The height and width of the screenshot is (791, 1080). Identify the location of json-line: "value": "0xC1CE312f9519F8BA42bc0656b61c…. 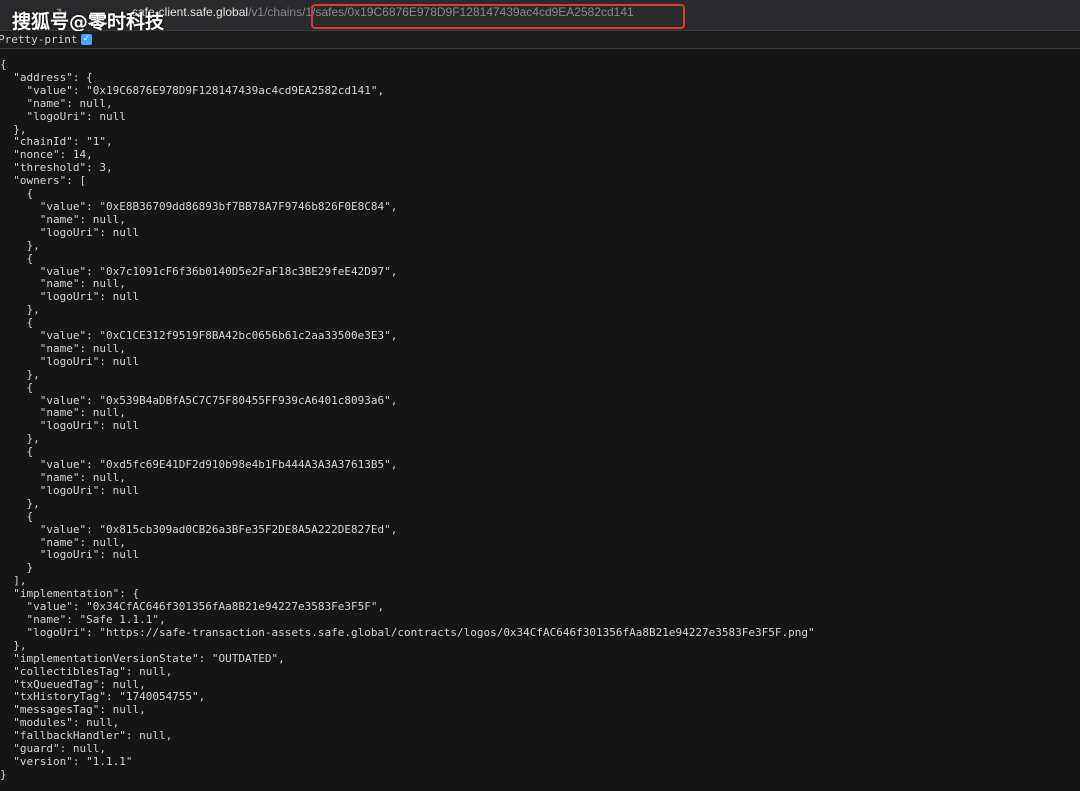
(199, 336).